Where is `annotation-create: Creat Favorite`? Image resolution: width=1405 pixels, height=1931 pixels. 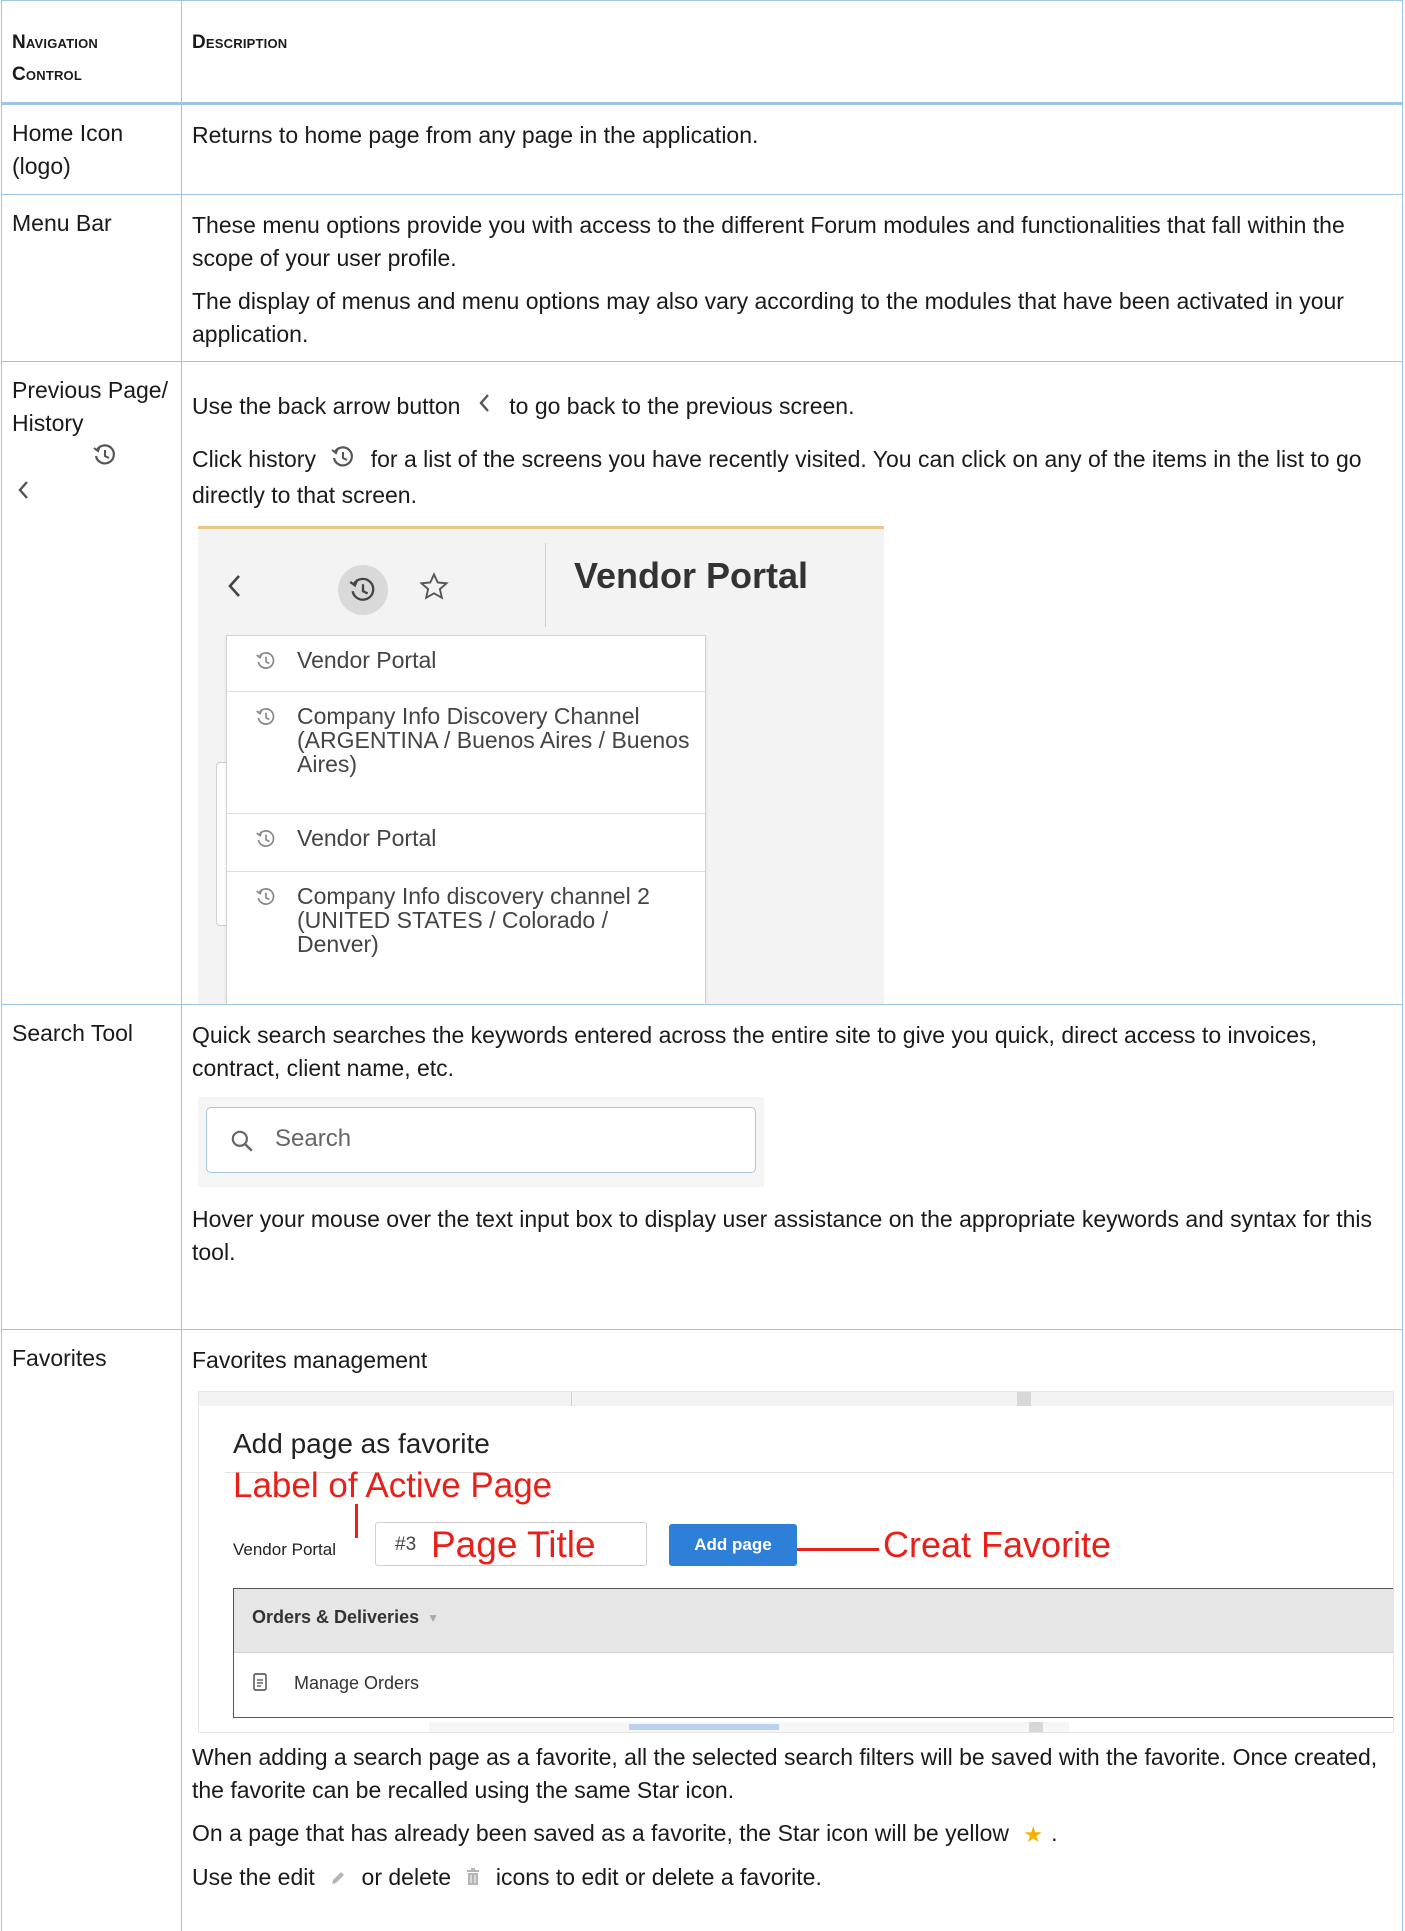
annotation-create: Creat Favorite is located at coordinates (997, 1544).